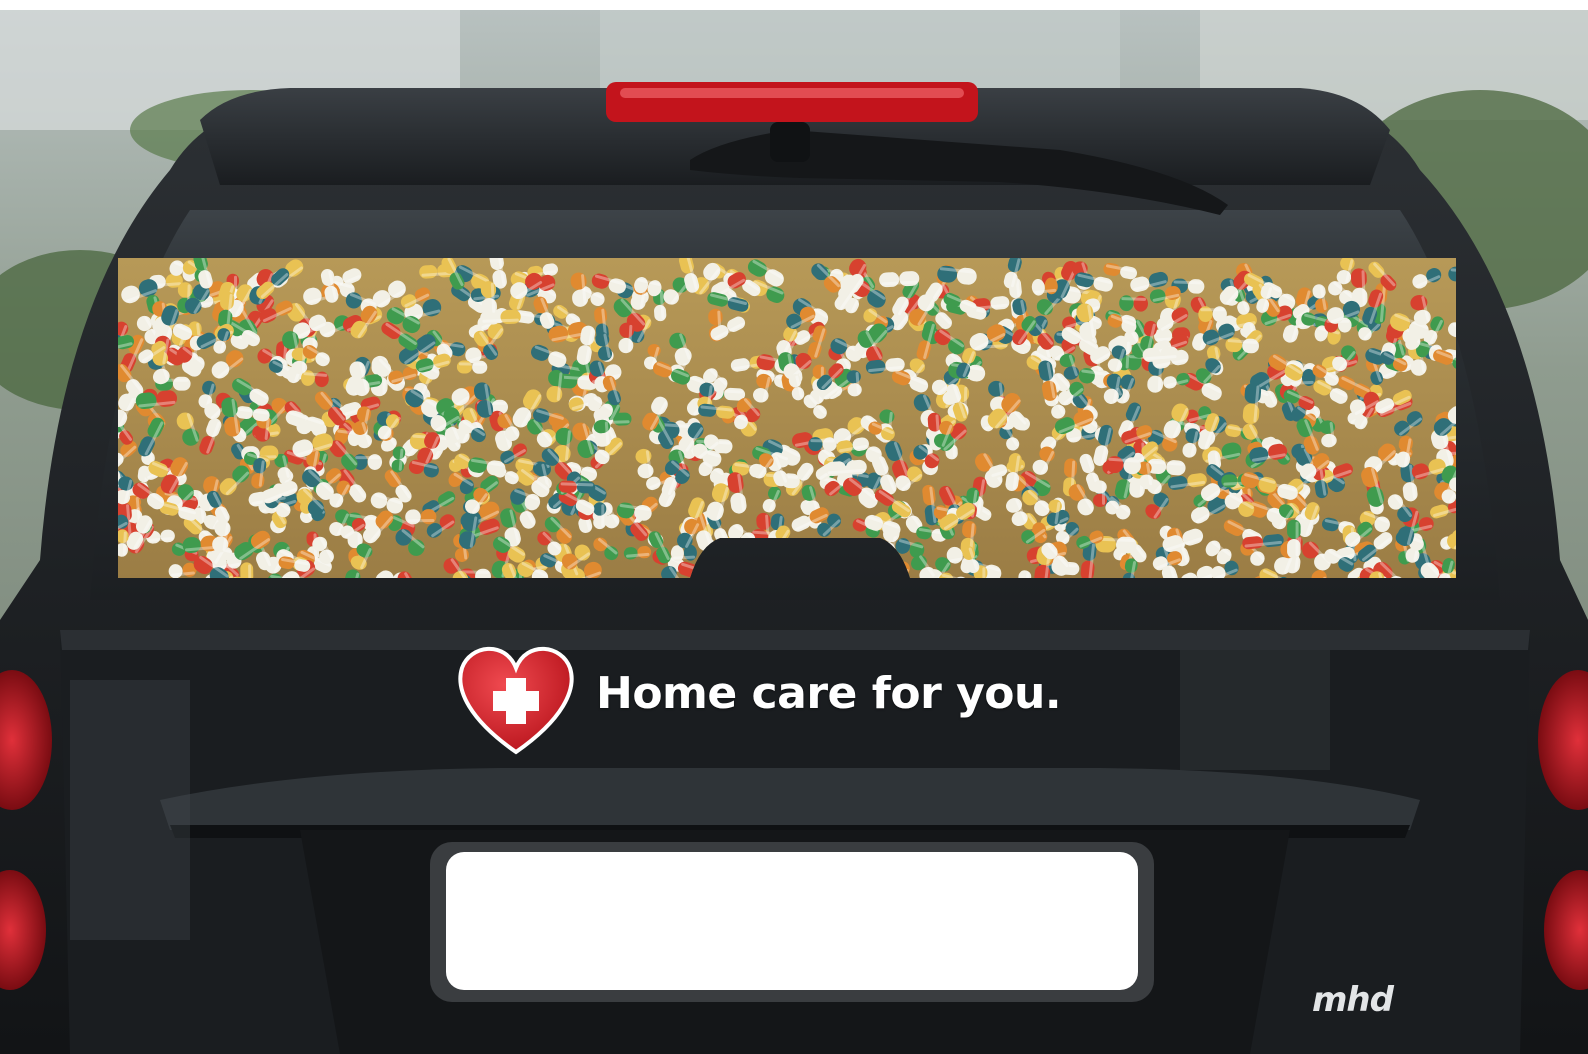  What do you see at coordinates (1353, 1000) in the screenshot?
I see `brand-badge: mhd` at bounding box center [1353, 1000].